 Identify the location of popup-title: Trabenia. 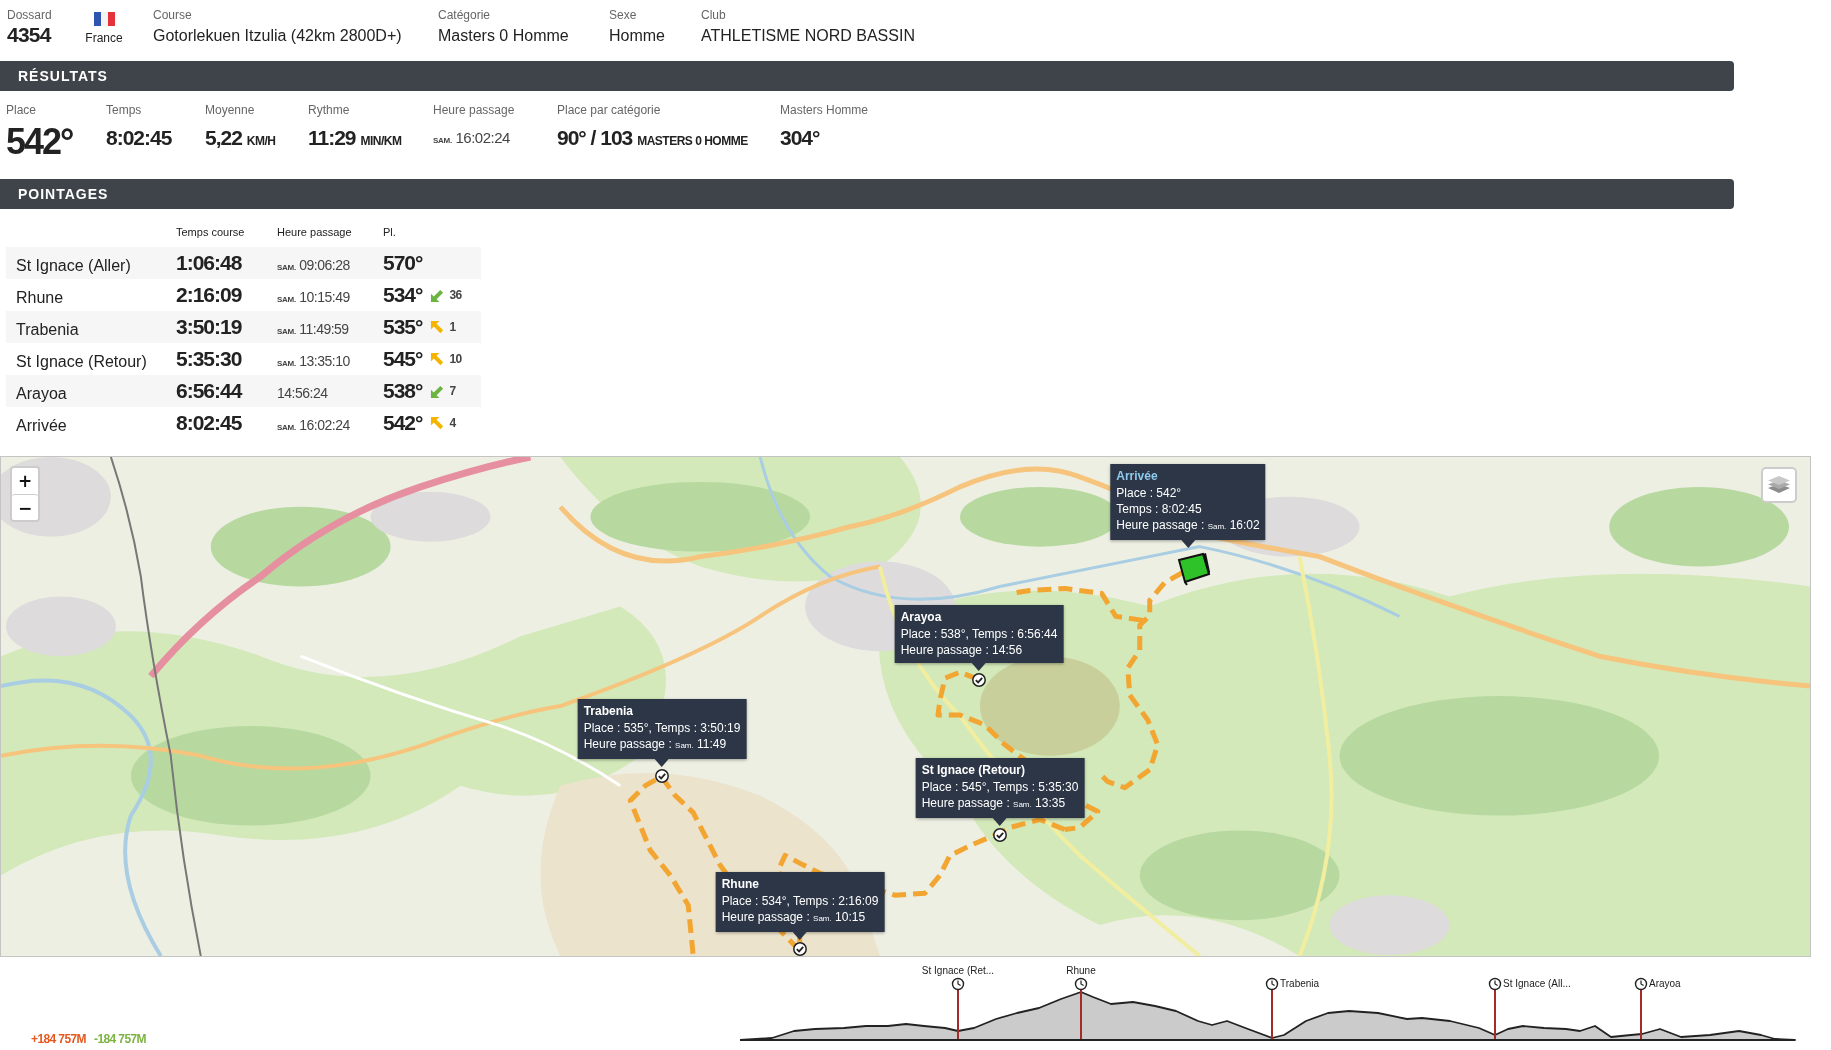
(608, 711).